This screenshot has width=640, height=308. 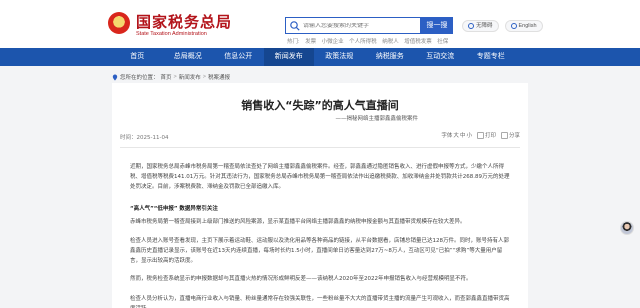 I want to click on breadcrumb-prefix: 您所在的位置：, so click(x=139, y=78).